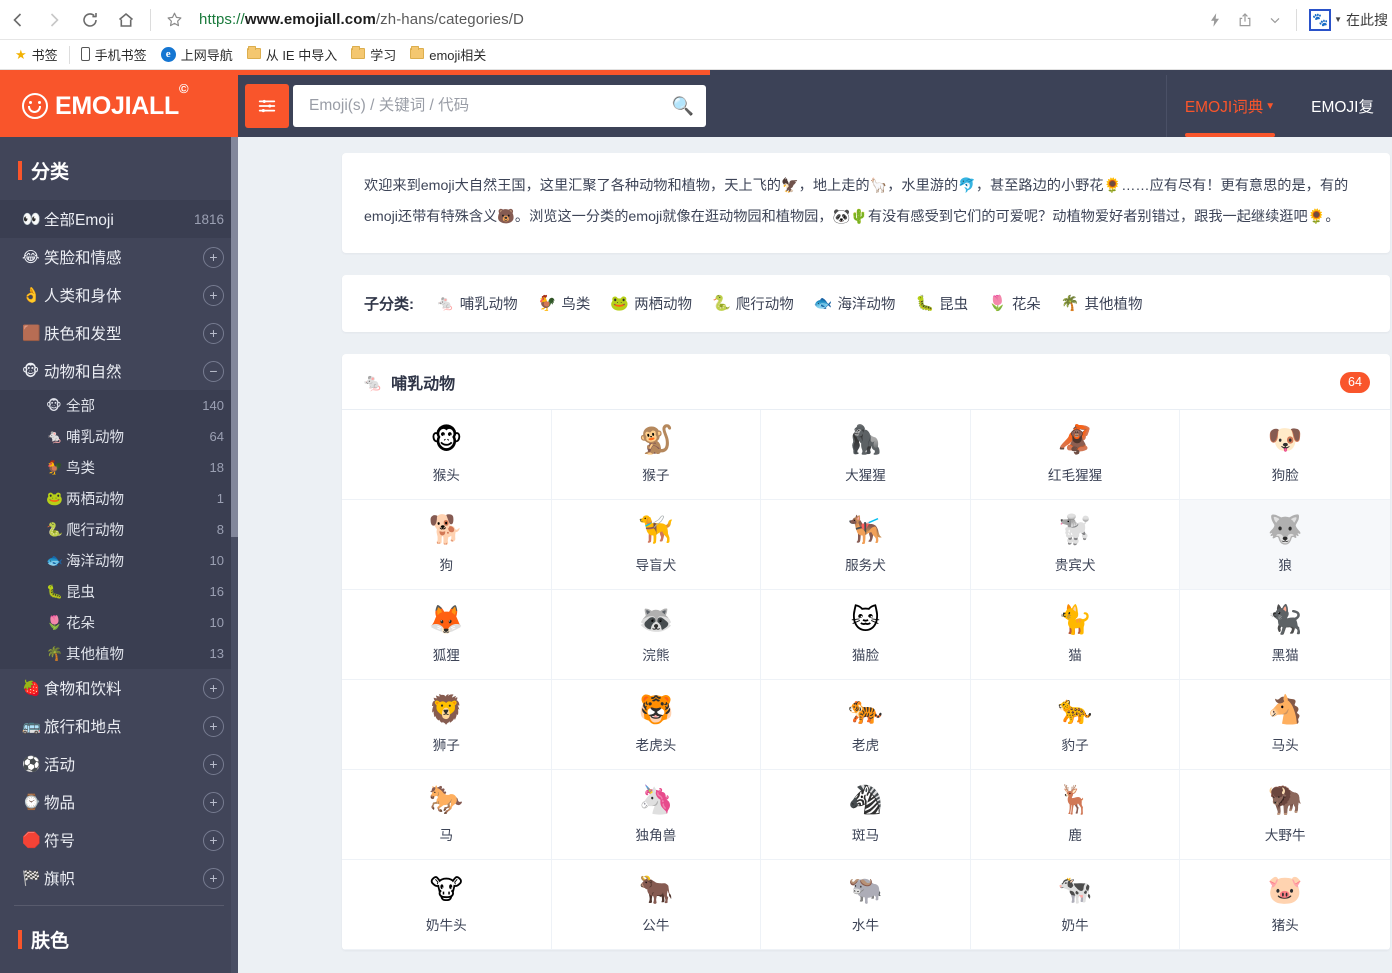  What do you see at coordinates (119, 529) in the screenshot?
I see `sidebar-subitem-reptiles: 🐍 爬行动物 8` at bounding box center [119, 529].